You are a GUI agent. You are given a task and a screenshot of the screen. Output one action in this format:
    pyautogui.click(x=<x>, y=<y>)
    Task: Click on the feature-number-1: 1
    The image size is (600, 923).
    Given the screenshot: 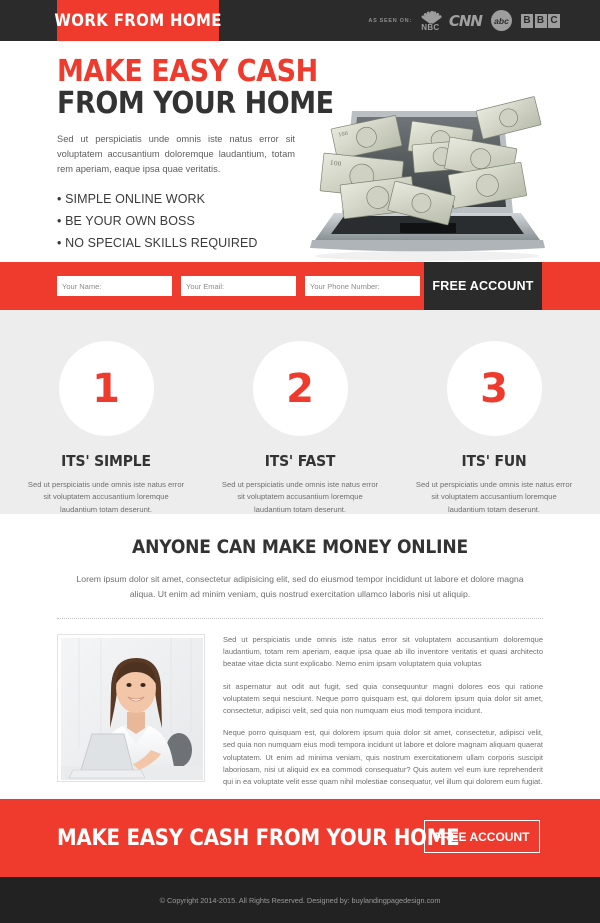 What is the action you would take?
    pyautogui.click(x=106, y=388)
    